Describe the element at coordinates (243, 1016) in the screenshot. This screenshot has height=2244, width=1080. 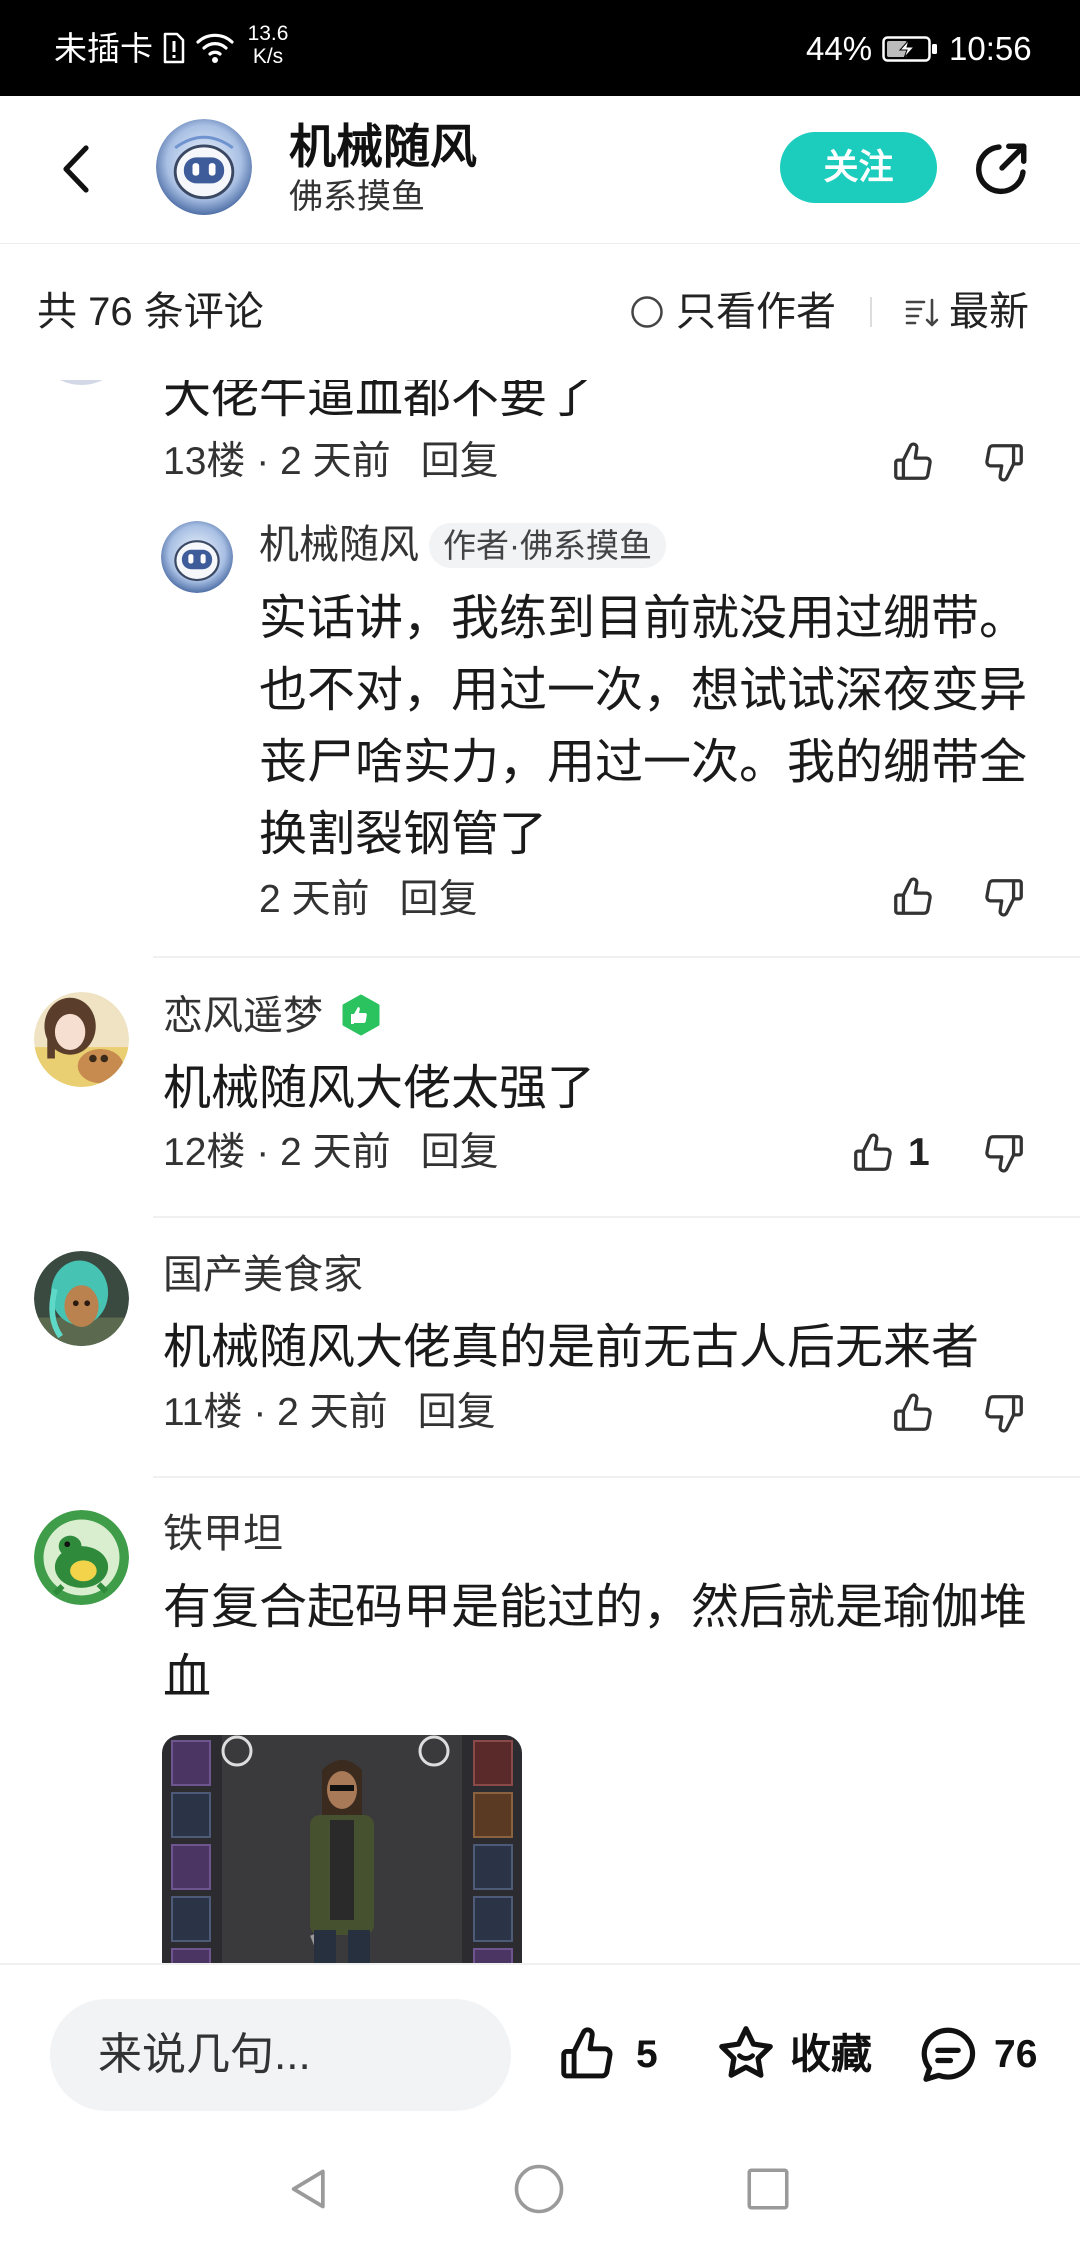
I see `commenter-name: 恋风遥梦` at that location.